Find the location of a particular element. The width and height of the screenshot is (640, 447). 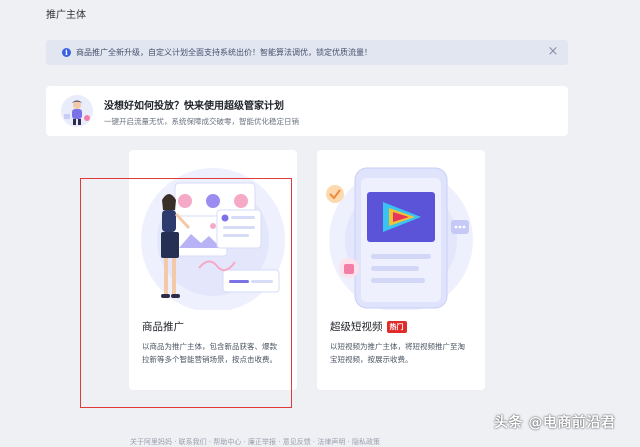

info-icon: i is located at coordinates (66, 52).